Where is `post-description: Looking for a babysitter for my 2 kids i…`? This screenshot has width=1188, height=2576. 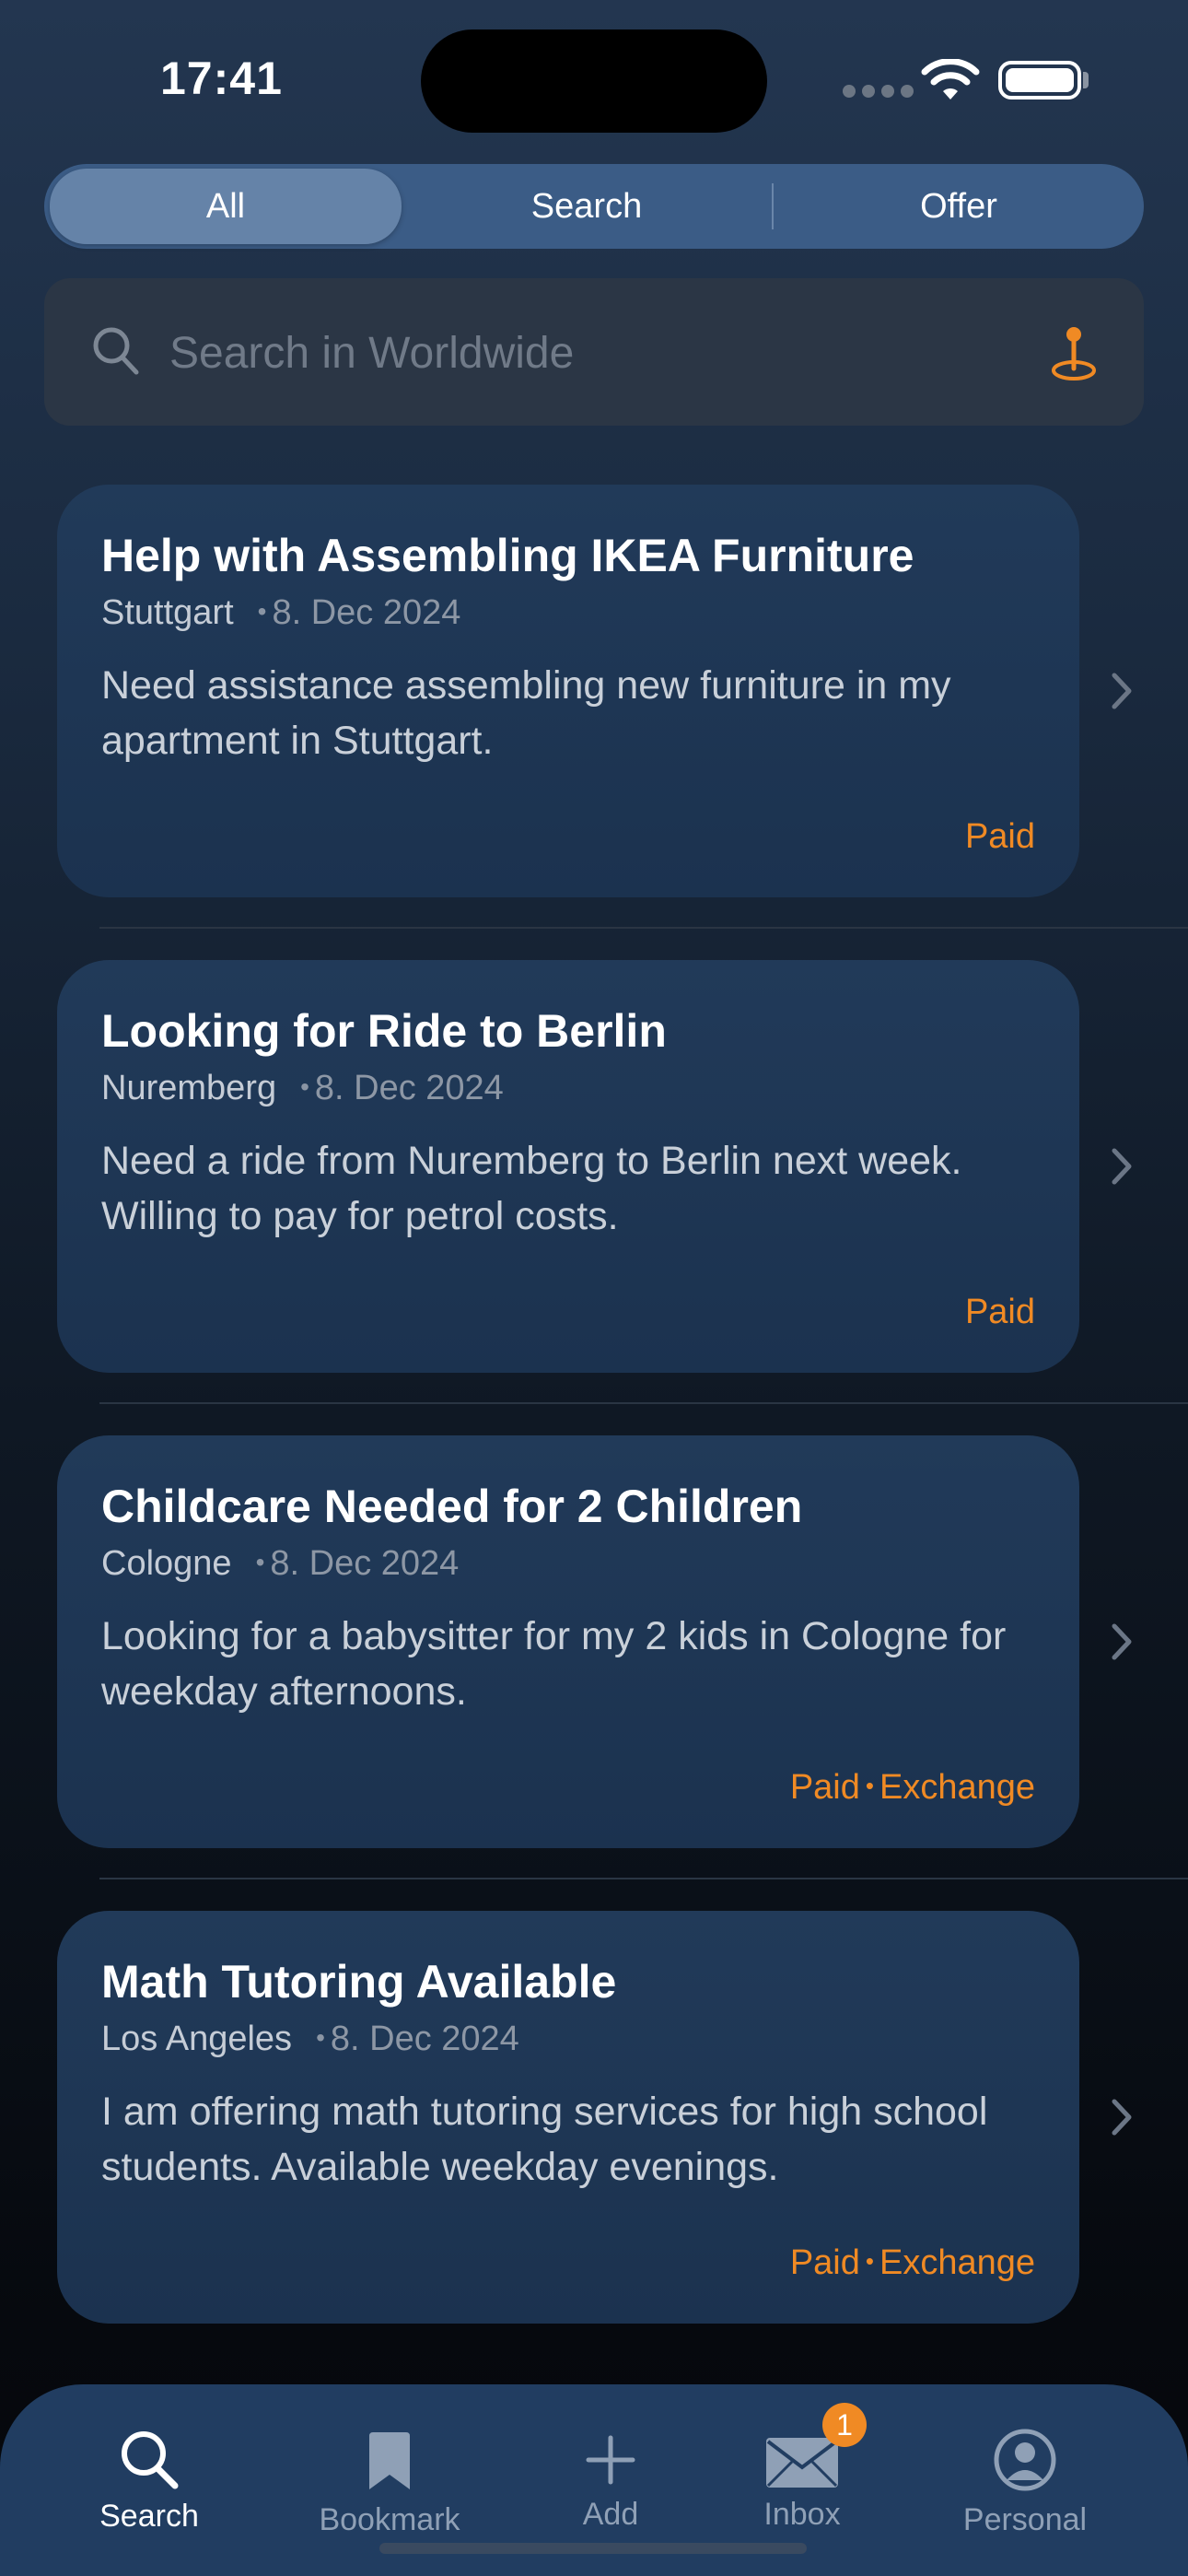
post-description: Looking for a babysitter for my 2 kids i… is located at coordinates (554, 1664).